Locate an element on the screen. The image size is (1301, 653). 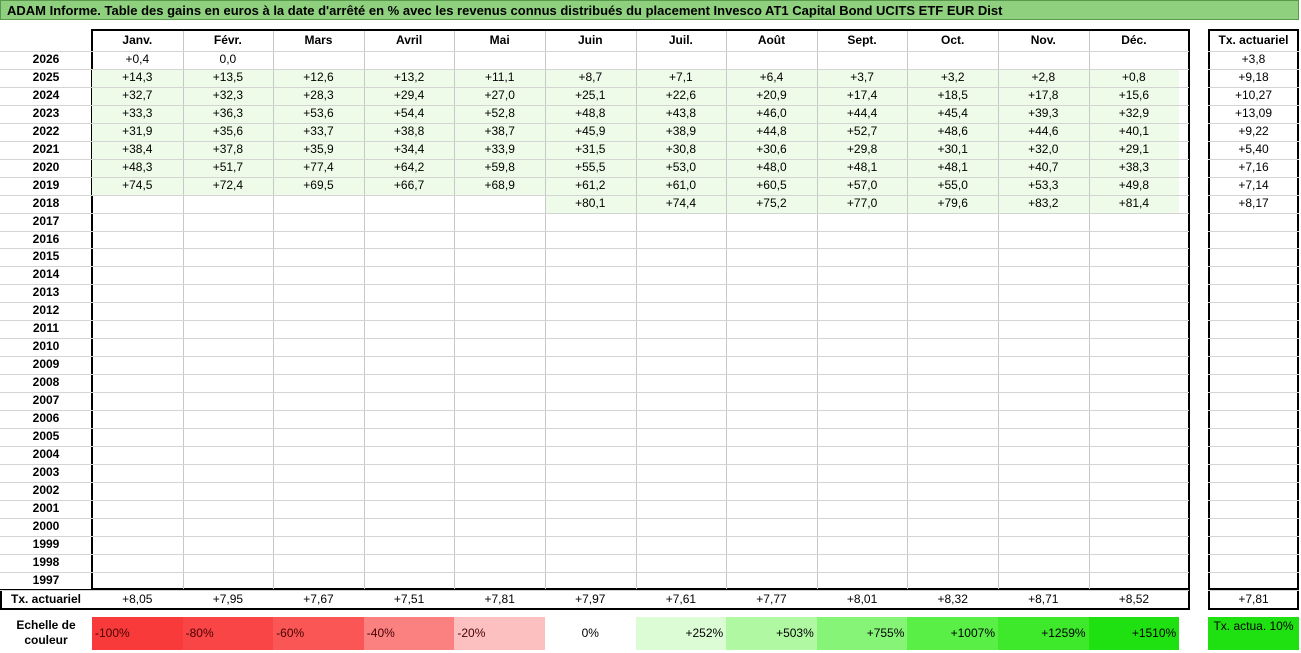
tx-cell: +8,17 is located at coordinates (1253, 202).